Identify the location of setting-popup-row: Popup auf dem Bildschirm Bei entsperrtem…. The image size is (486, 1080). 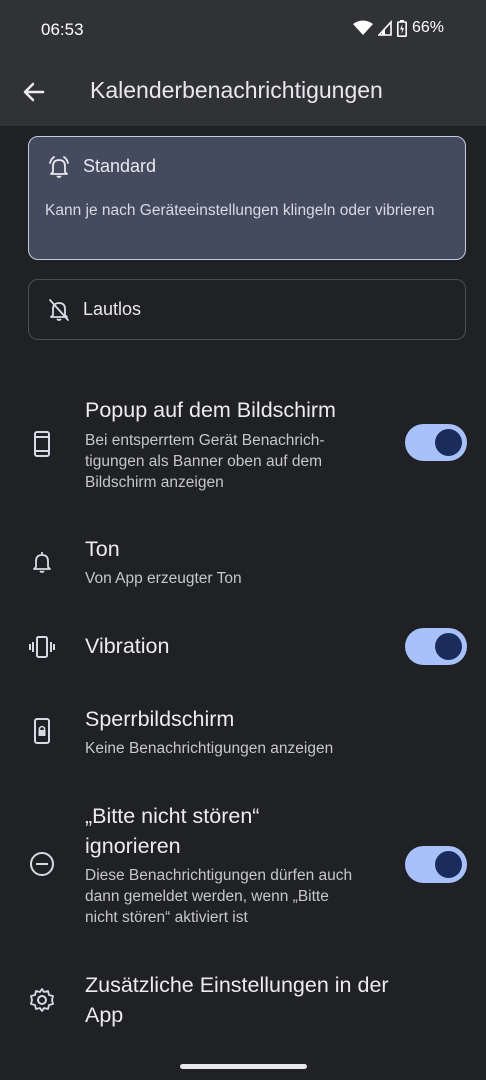
(243, 445).